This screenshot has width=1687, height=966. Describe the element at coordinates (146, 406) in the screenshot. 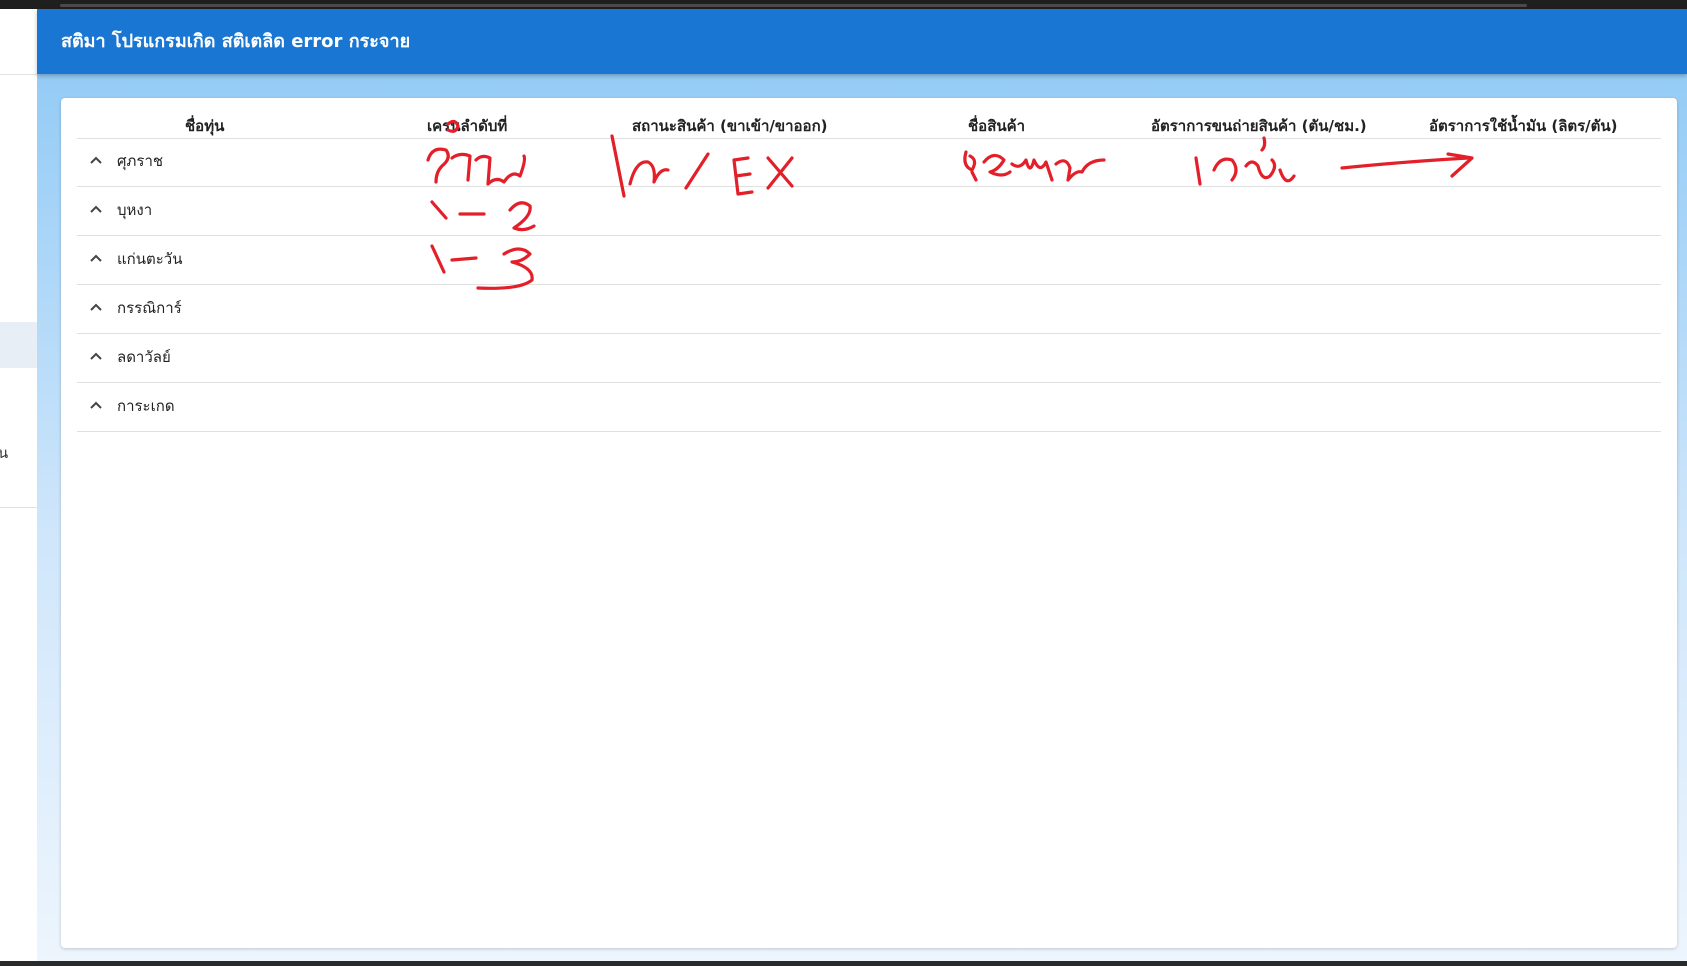

I see `barge-name: การะเกด` at that location.